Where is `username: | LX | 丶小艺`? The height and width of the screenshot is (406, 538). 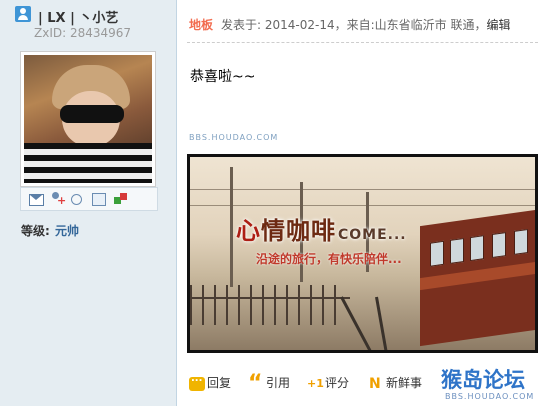
username: | LX | 丶小艺 is located at coordinates (78, 16).